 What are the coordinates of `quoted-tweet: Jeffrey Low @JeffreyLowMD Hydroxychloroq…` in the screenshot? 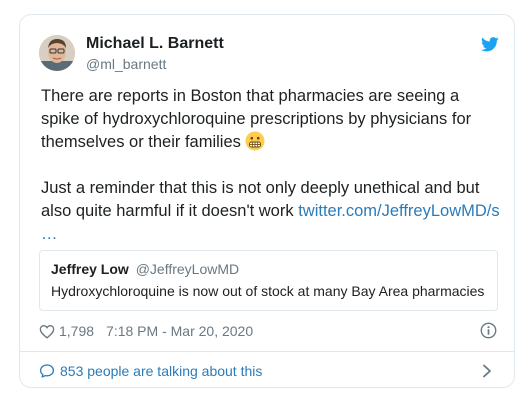 It's located at (268, 280).